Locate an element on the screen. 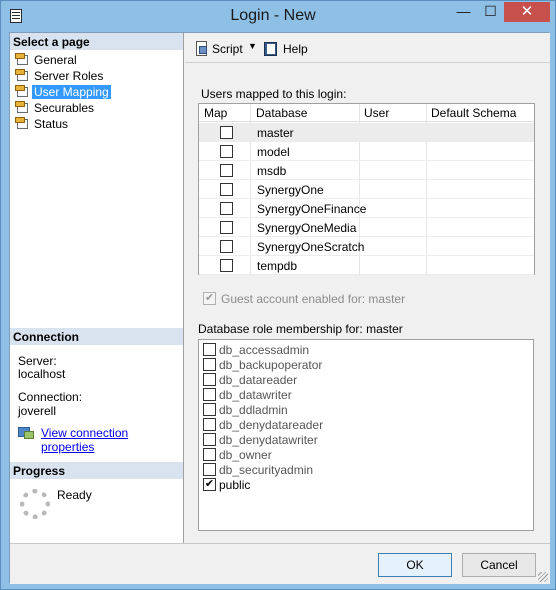 The width and height of the screenshot is (556, 590). list-item: db_datawriter is located at coordinates (363, 394).